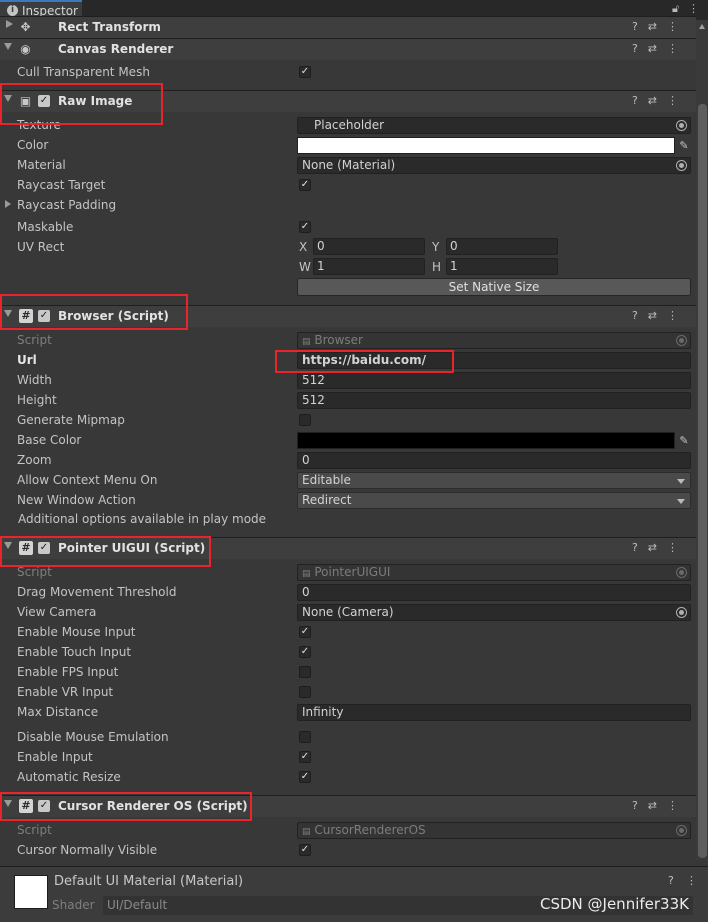  I want to click on automatic-resize-checkbox: ✓, so click(305, 777).